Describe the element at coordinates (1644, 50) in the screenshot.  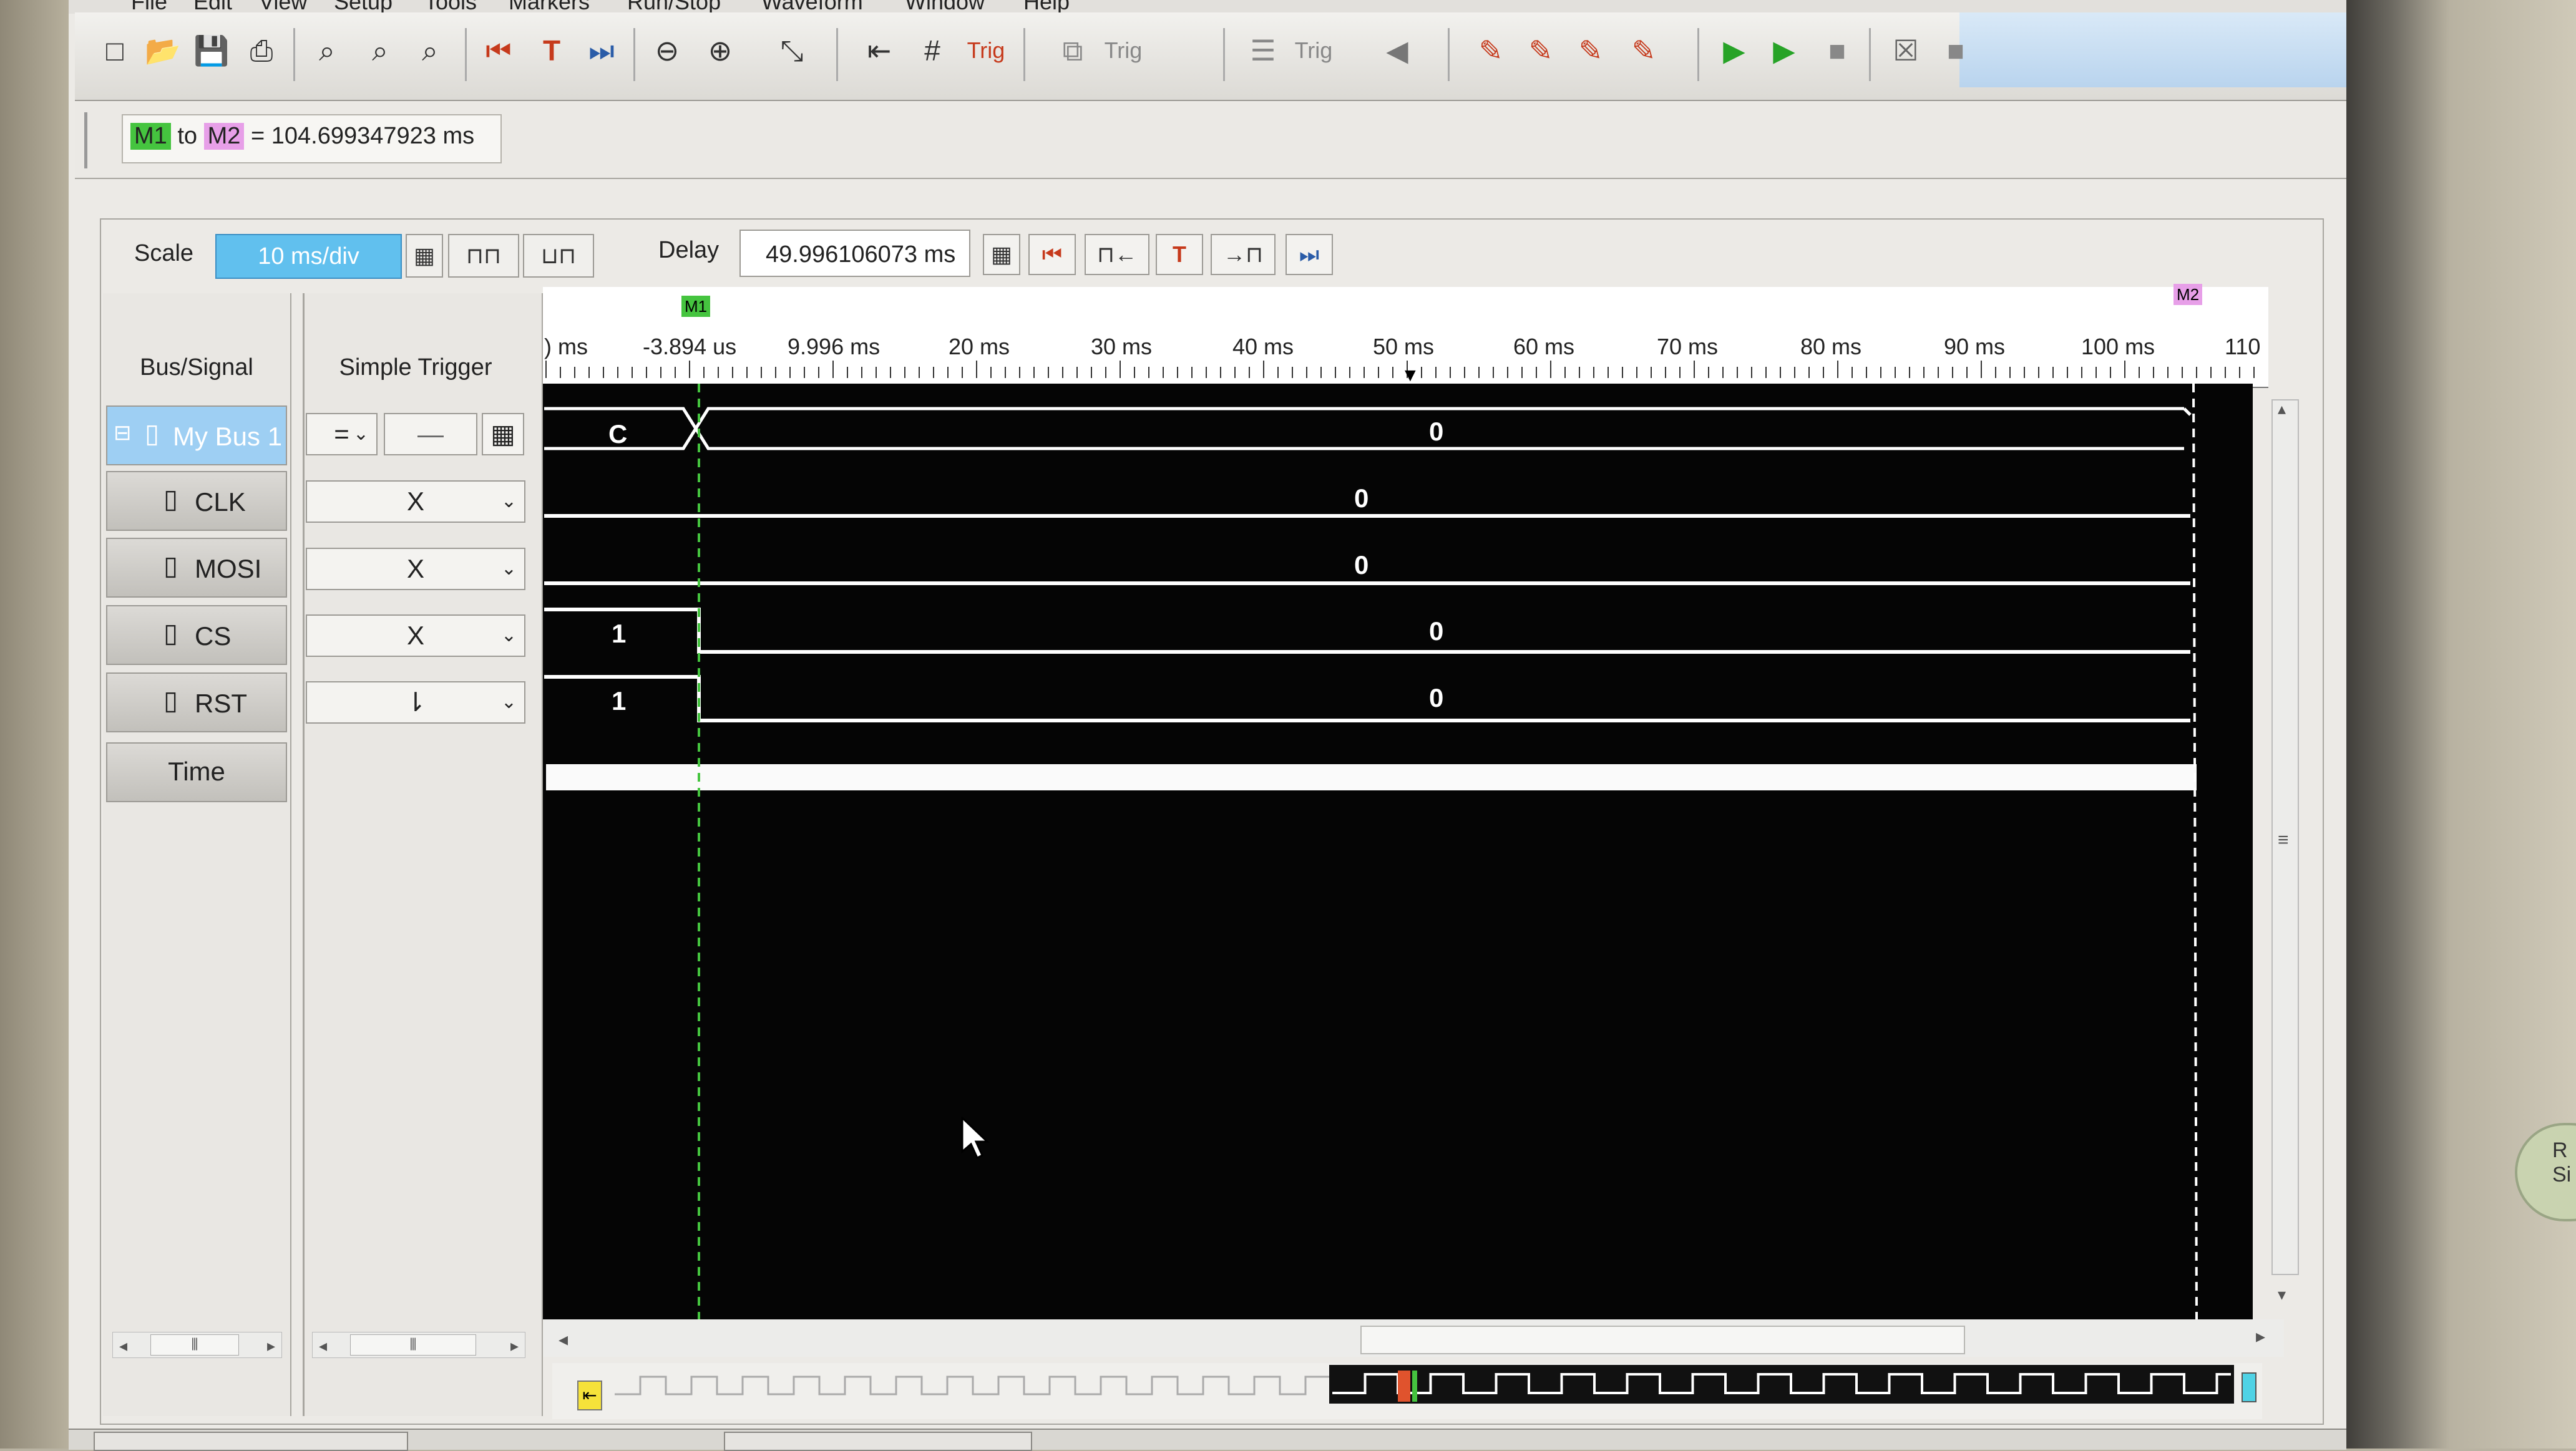
I see `delete-marker-icon: ✎` at that location.